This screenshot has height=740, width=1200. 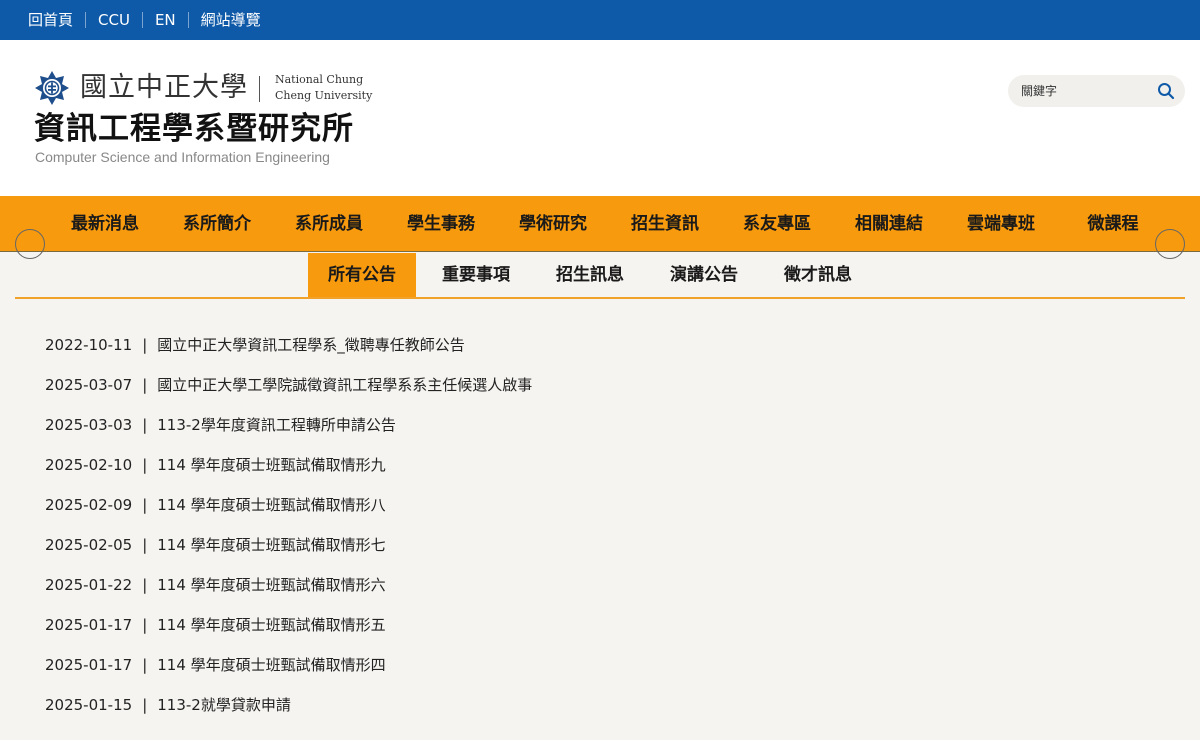 I want to click on news-title-link: 國立中正大學工學院誠徵資訊工程學系系主任候選人啟事, so click(x=344, y=385).